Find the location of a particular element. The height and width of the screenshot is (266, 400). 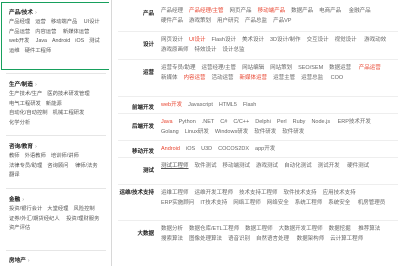

job-link: 产品经理 is located at coordinates (172, 11).